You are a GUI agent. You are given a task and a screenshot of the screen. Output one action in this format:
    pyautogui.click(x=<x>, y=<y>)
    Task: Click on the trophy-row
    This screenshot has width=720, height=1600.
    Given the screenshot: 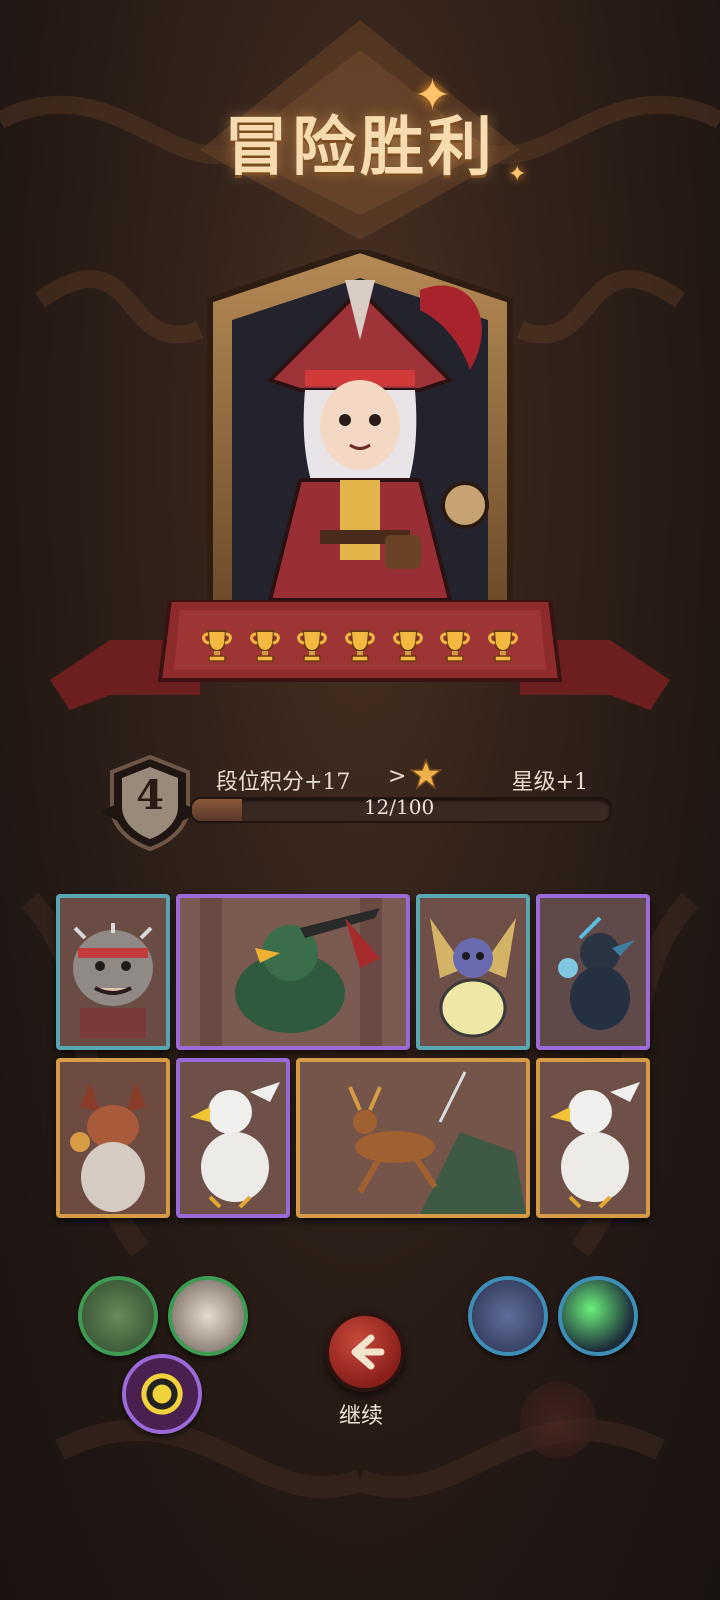 What is the action you would take?
    pyautogui.click(x=360, y=645)
    